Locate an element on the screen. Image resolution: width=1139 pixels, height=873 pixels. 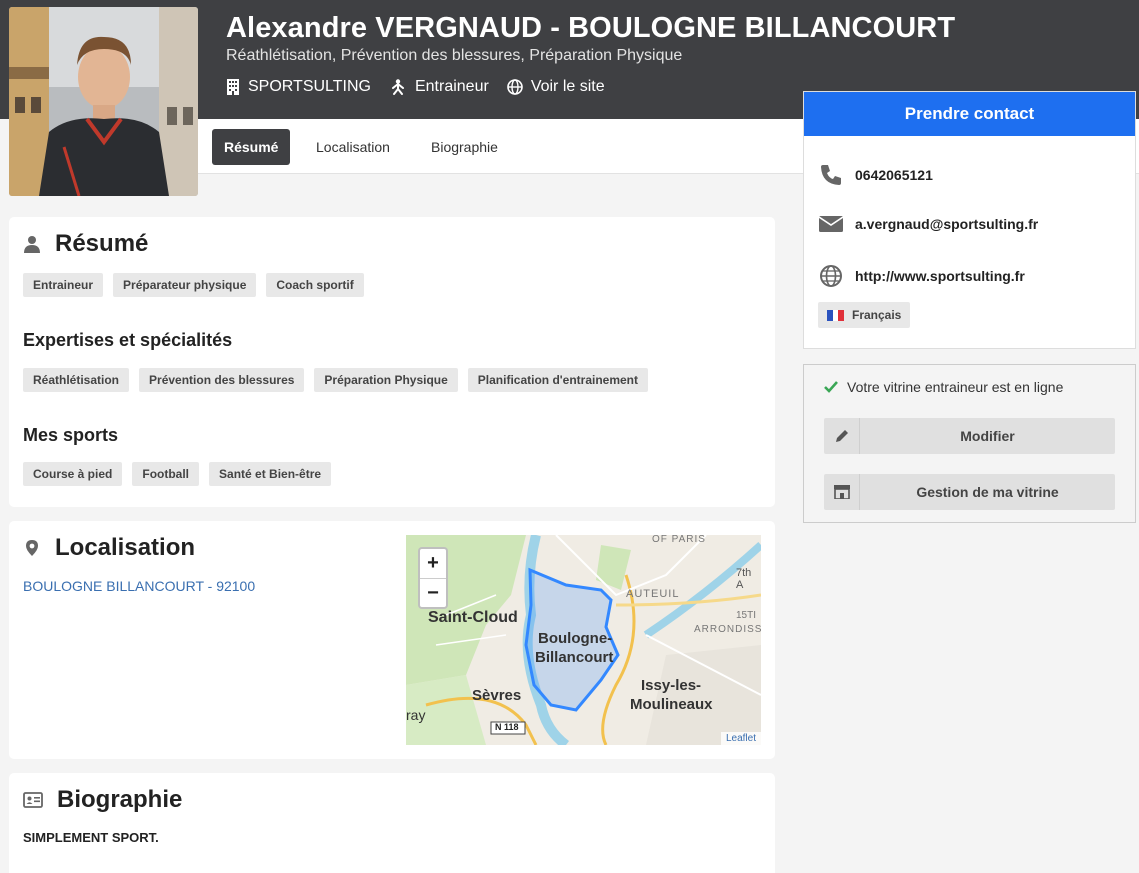
tag-item: Prévention des blessures is located at coordinates (222, 380).